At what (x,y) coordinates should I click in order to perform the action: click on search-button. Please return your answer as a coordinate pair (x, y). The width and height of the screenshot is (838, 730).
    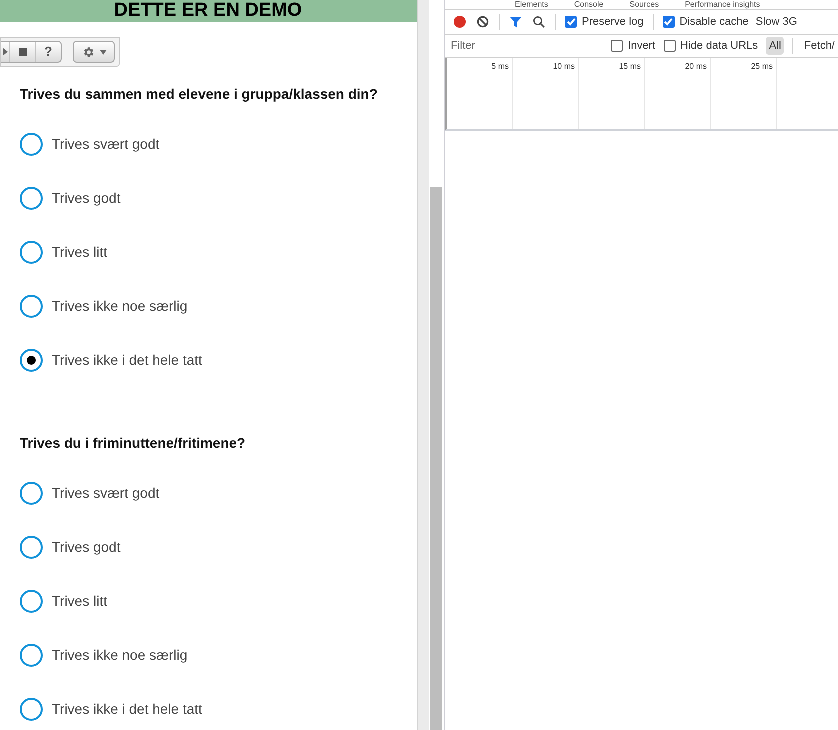
    Looking at the image, I should click on (539, 22).